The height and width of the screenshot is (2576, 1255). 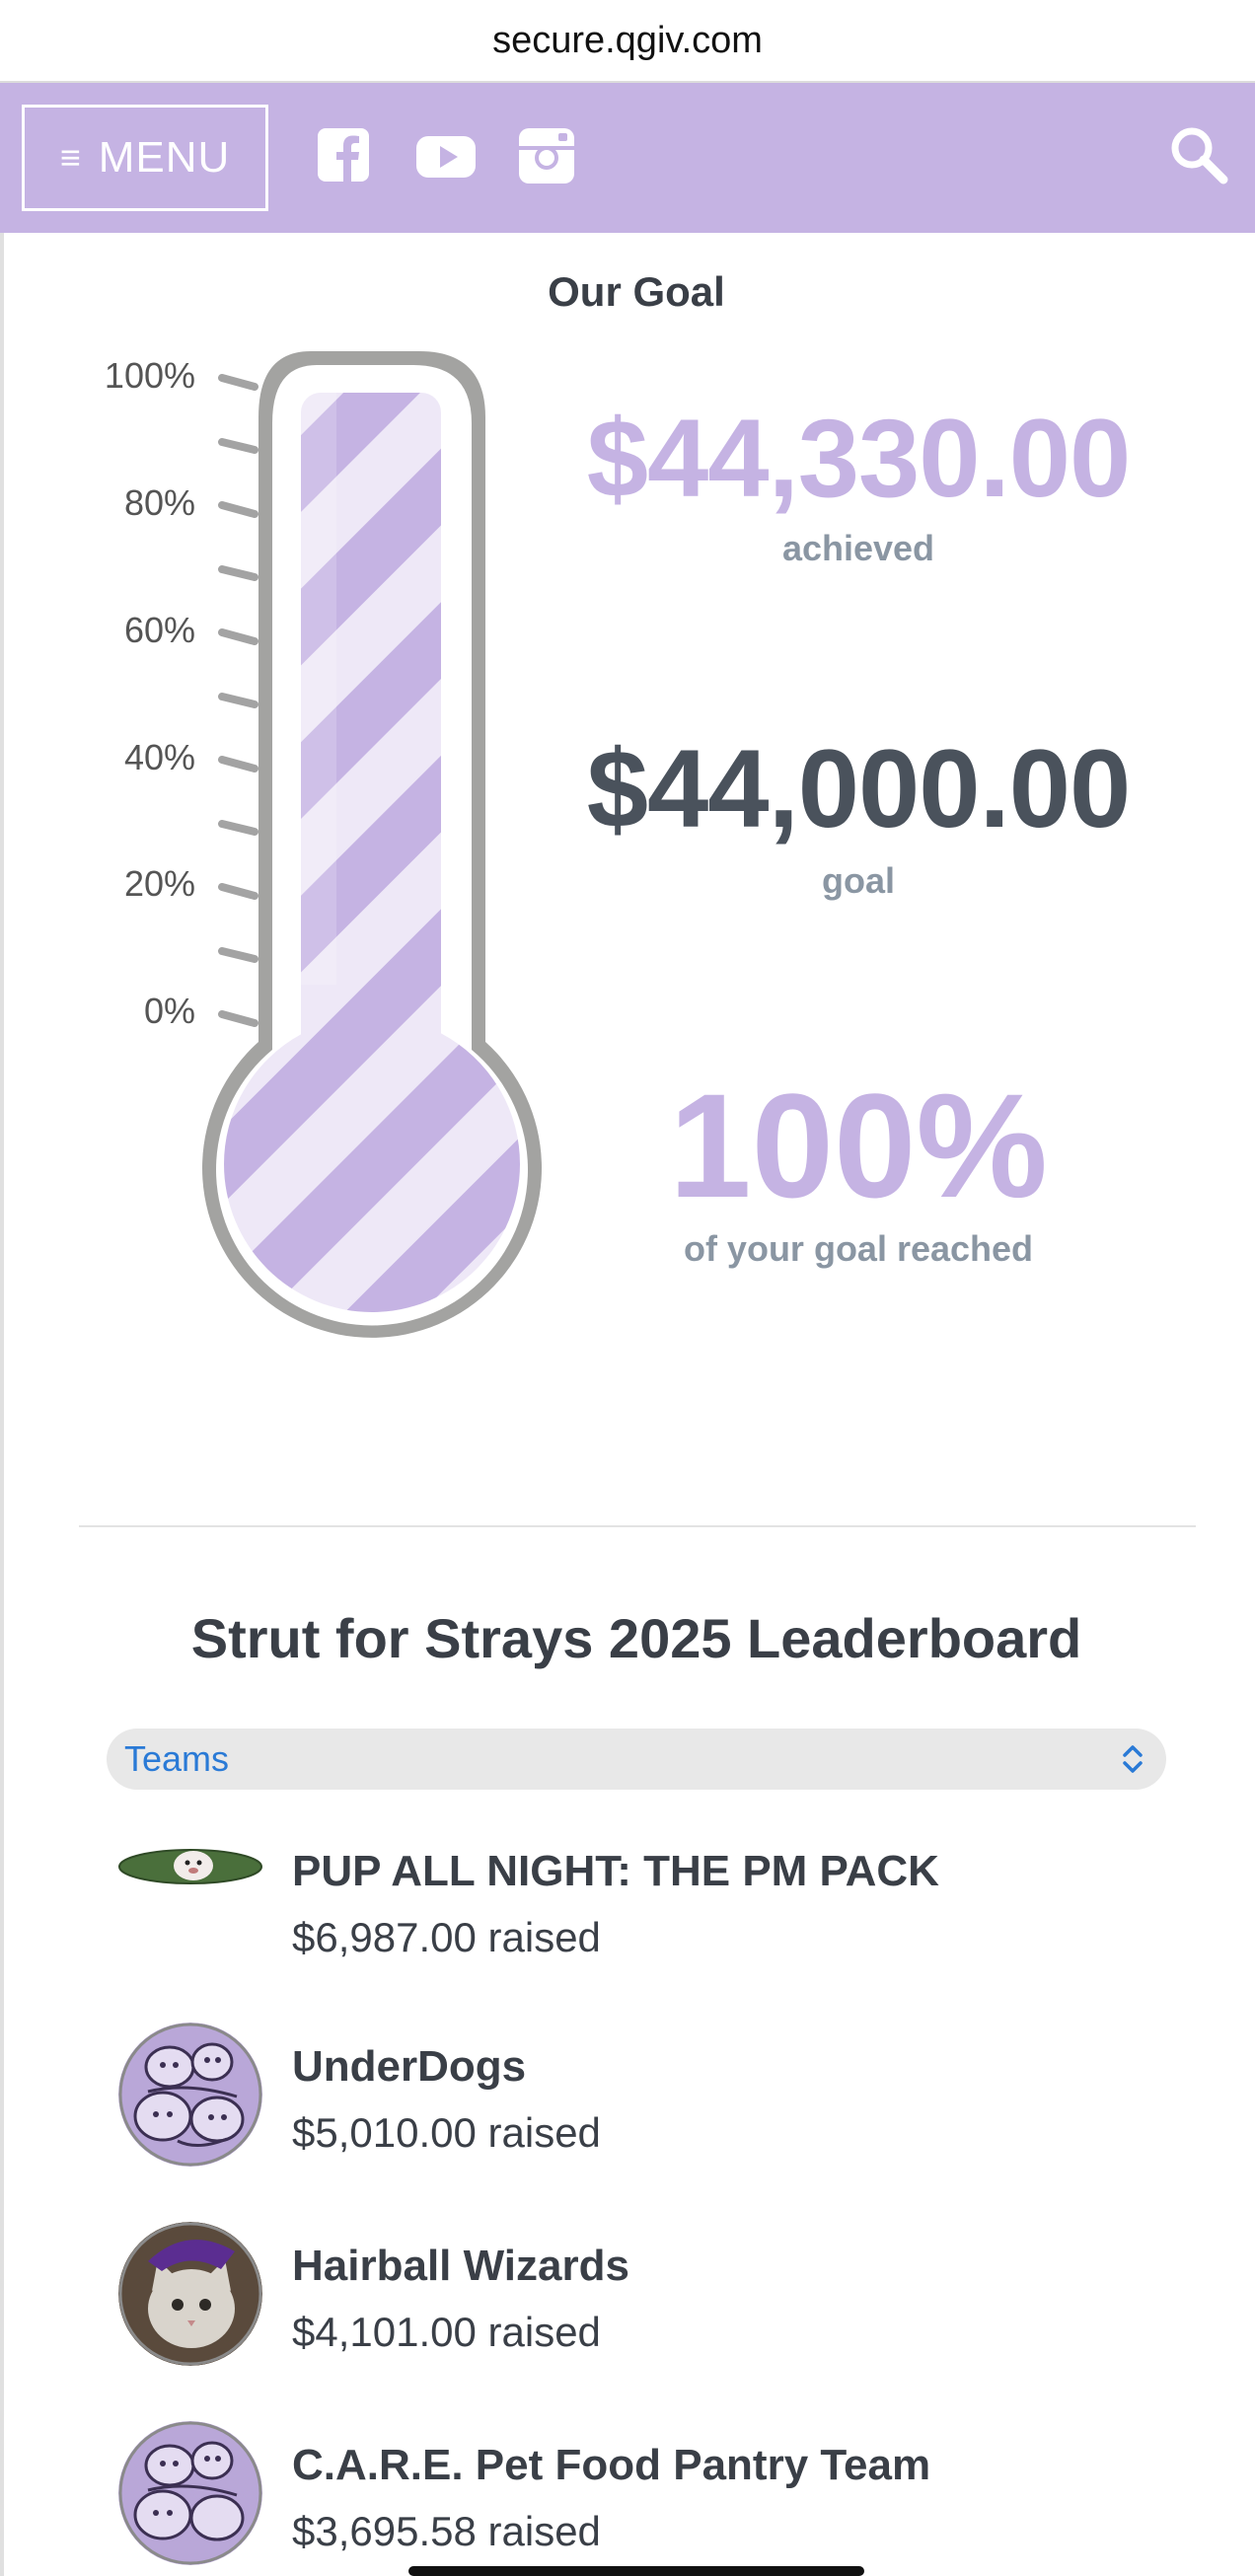 What do you see at coordinates (615, 1871) in the screenshot?
I see `team-name: PUP ALL NIGHT: THE PM PACK` at bounding box center [615, 1871].